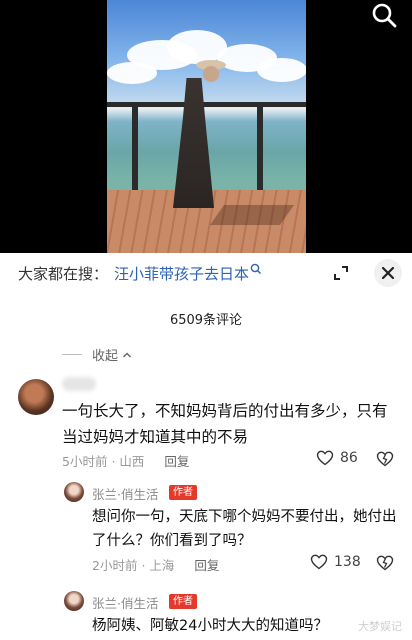 The height and width of the screenshot is (640, 412). What do you see at coordinates (380, 626) in the screenshot?
I see `watermark: 大梦娱记` at bounding box center [380, 626].